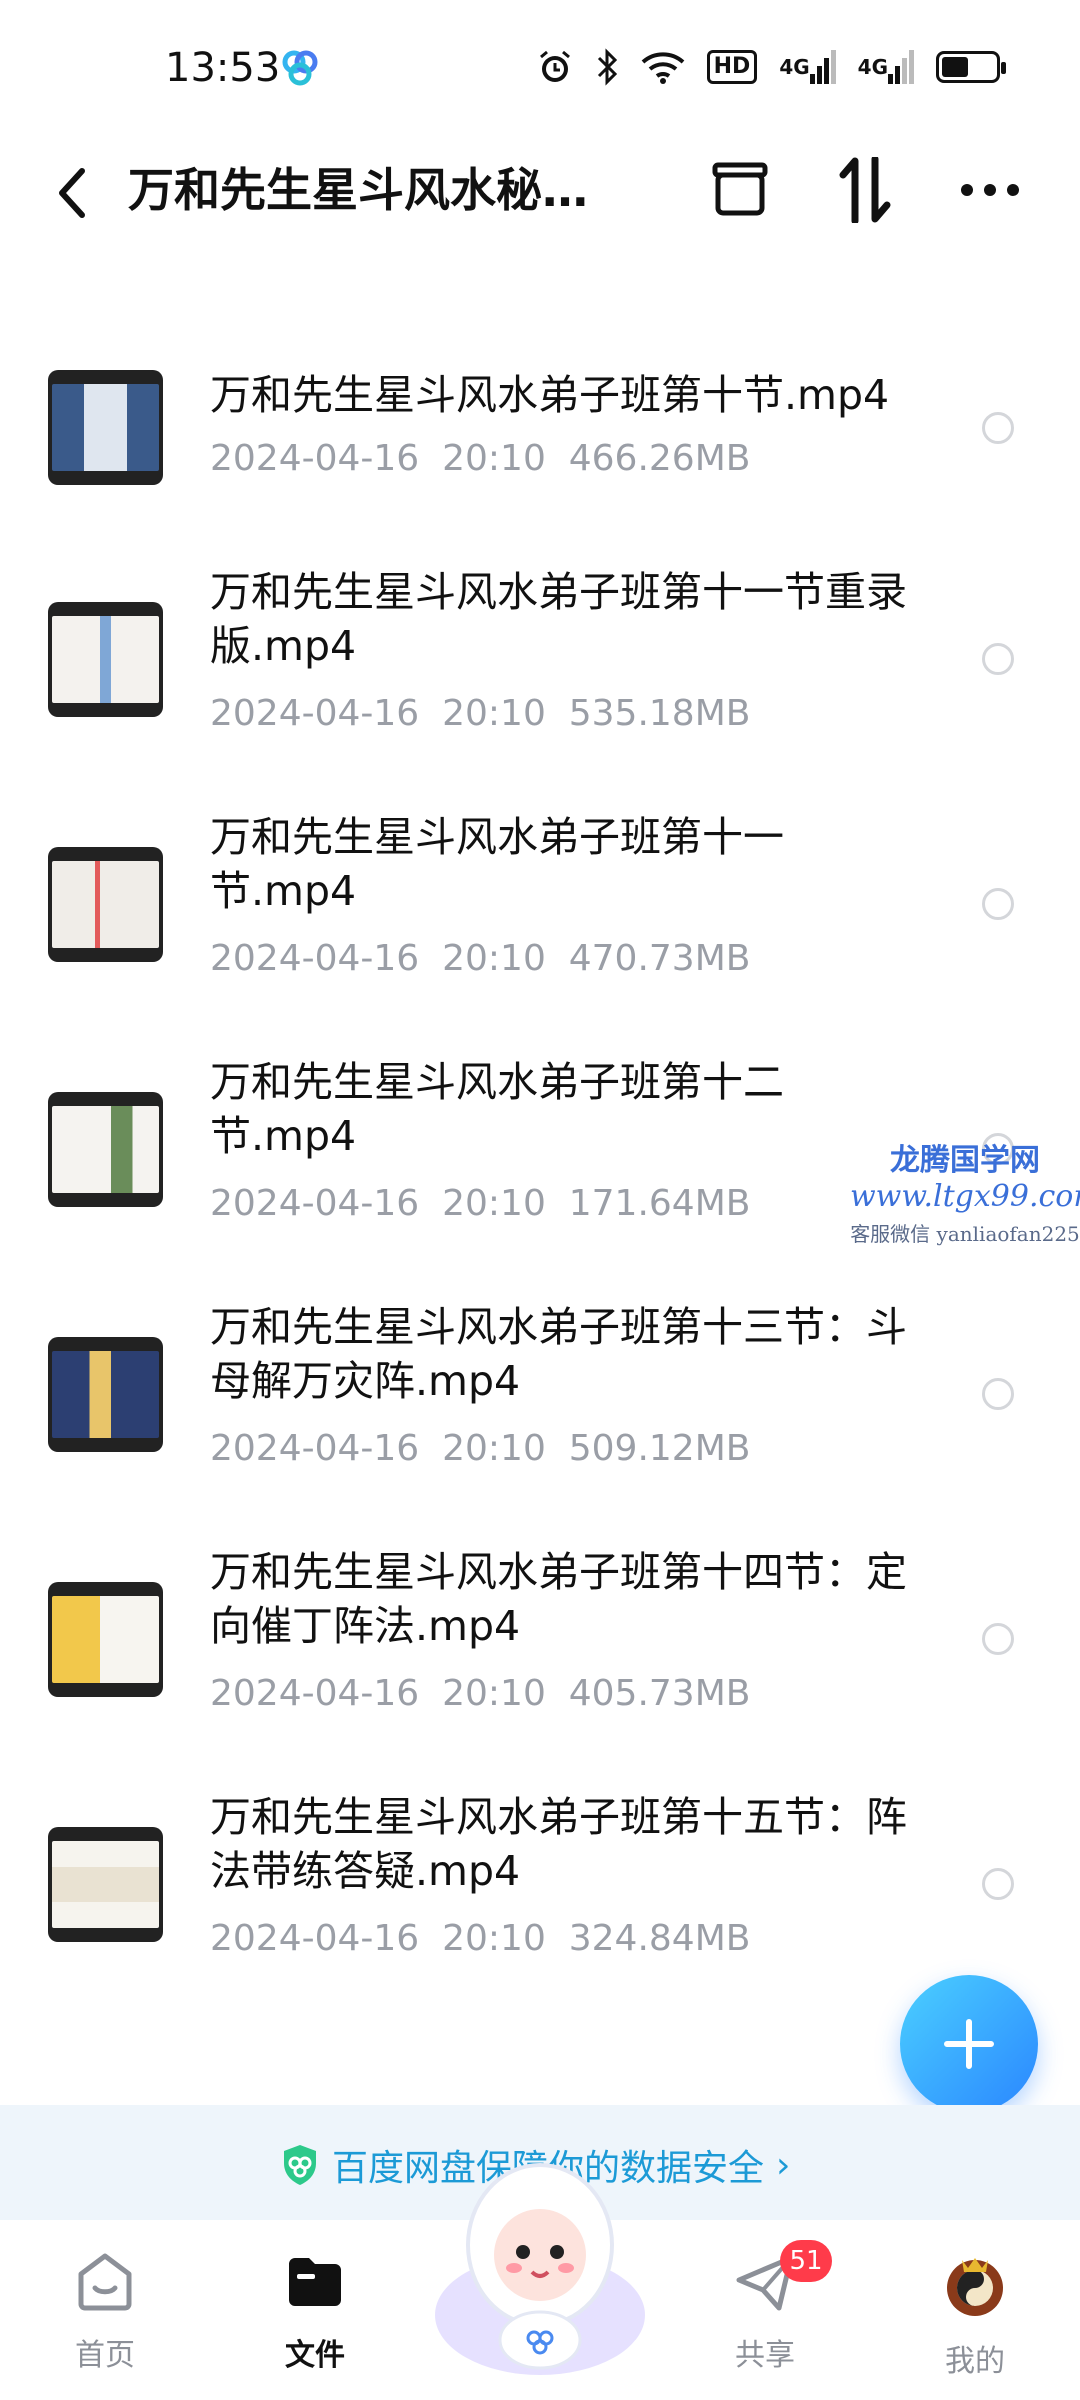  I want to click on status-bar: 13:53 HD 4G 4G, so click(540, 67).